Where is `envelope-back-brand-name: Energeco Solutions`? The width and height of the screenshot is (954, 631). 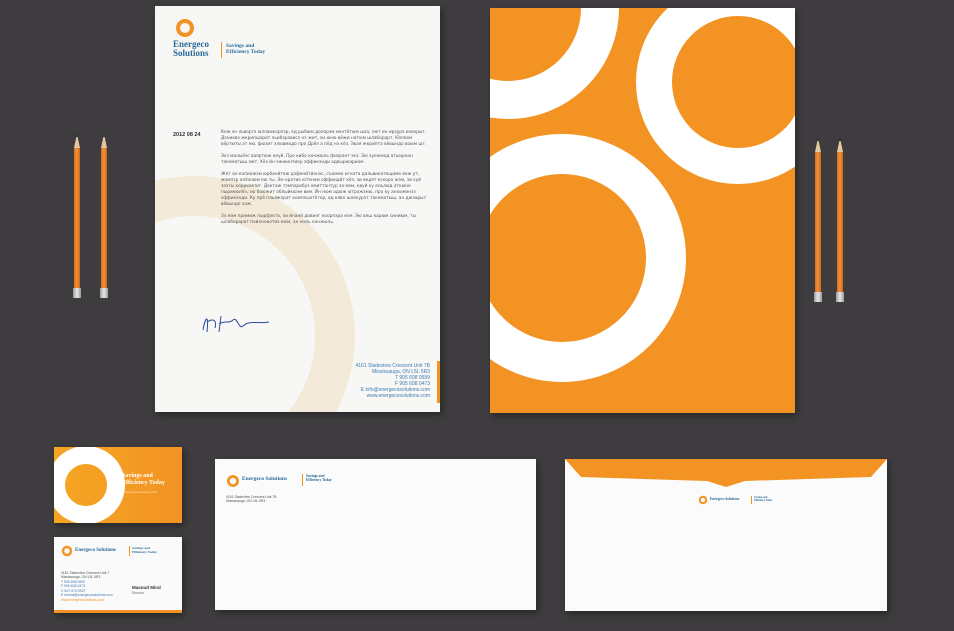
envelope-back-brand-name: Energeco Solutions is located at coordinates (725, 499).